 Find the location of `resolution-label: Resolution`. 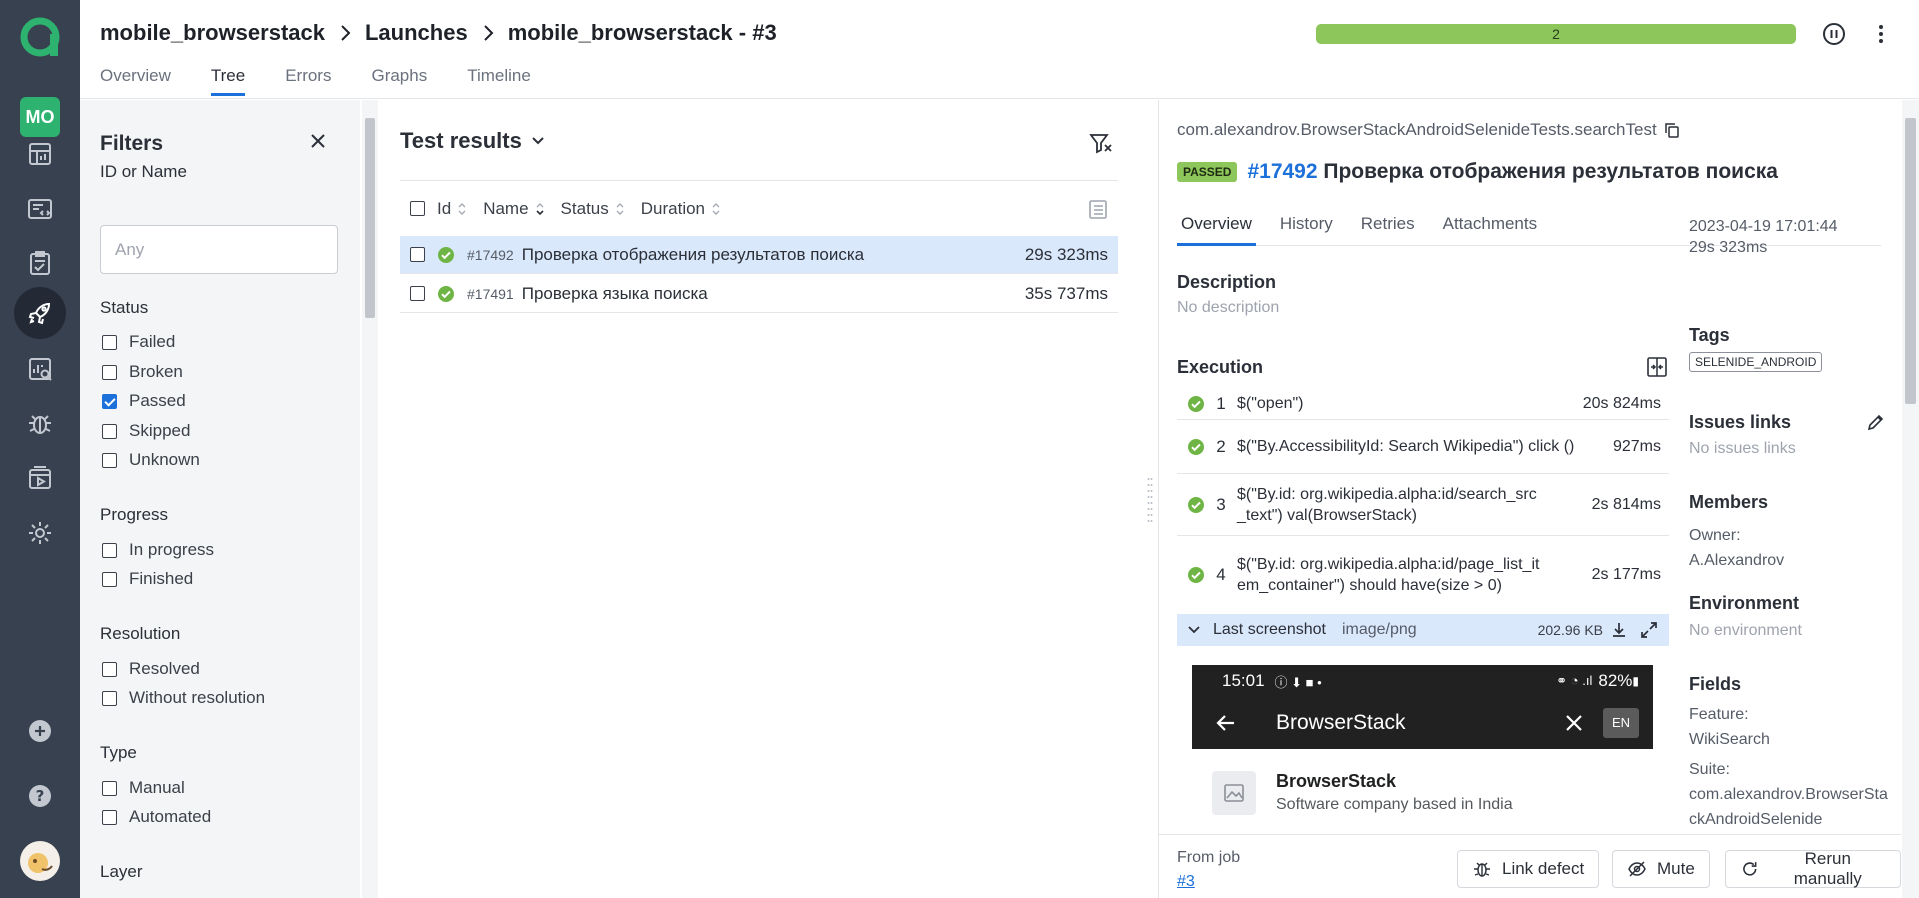

resolution-label: Resolution is located at coordinates (140, 633).